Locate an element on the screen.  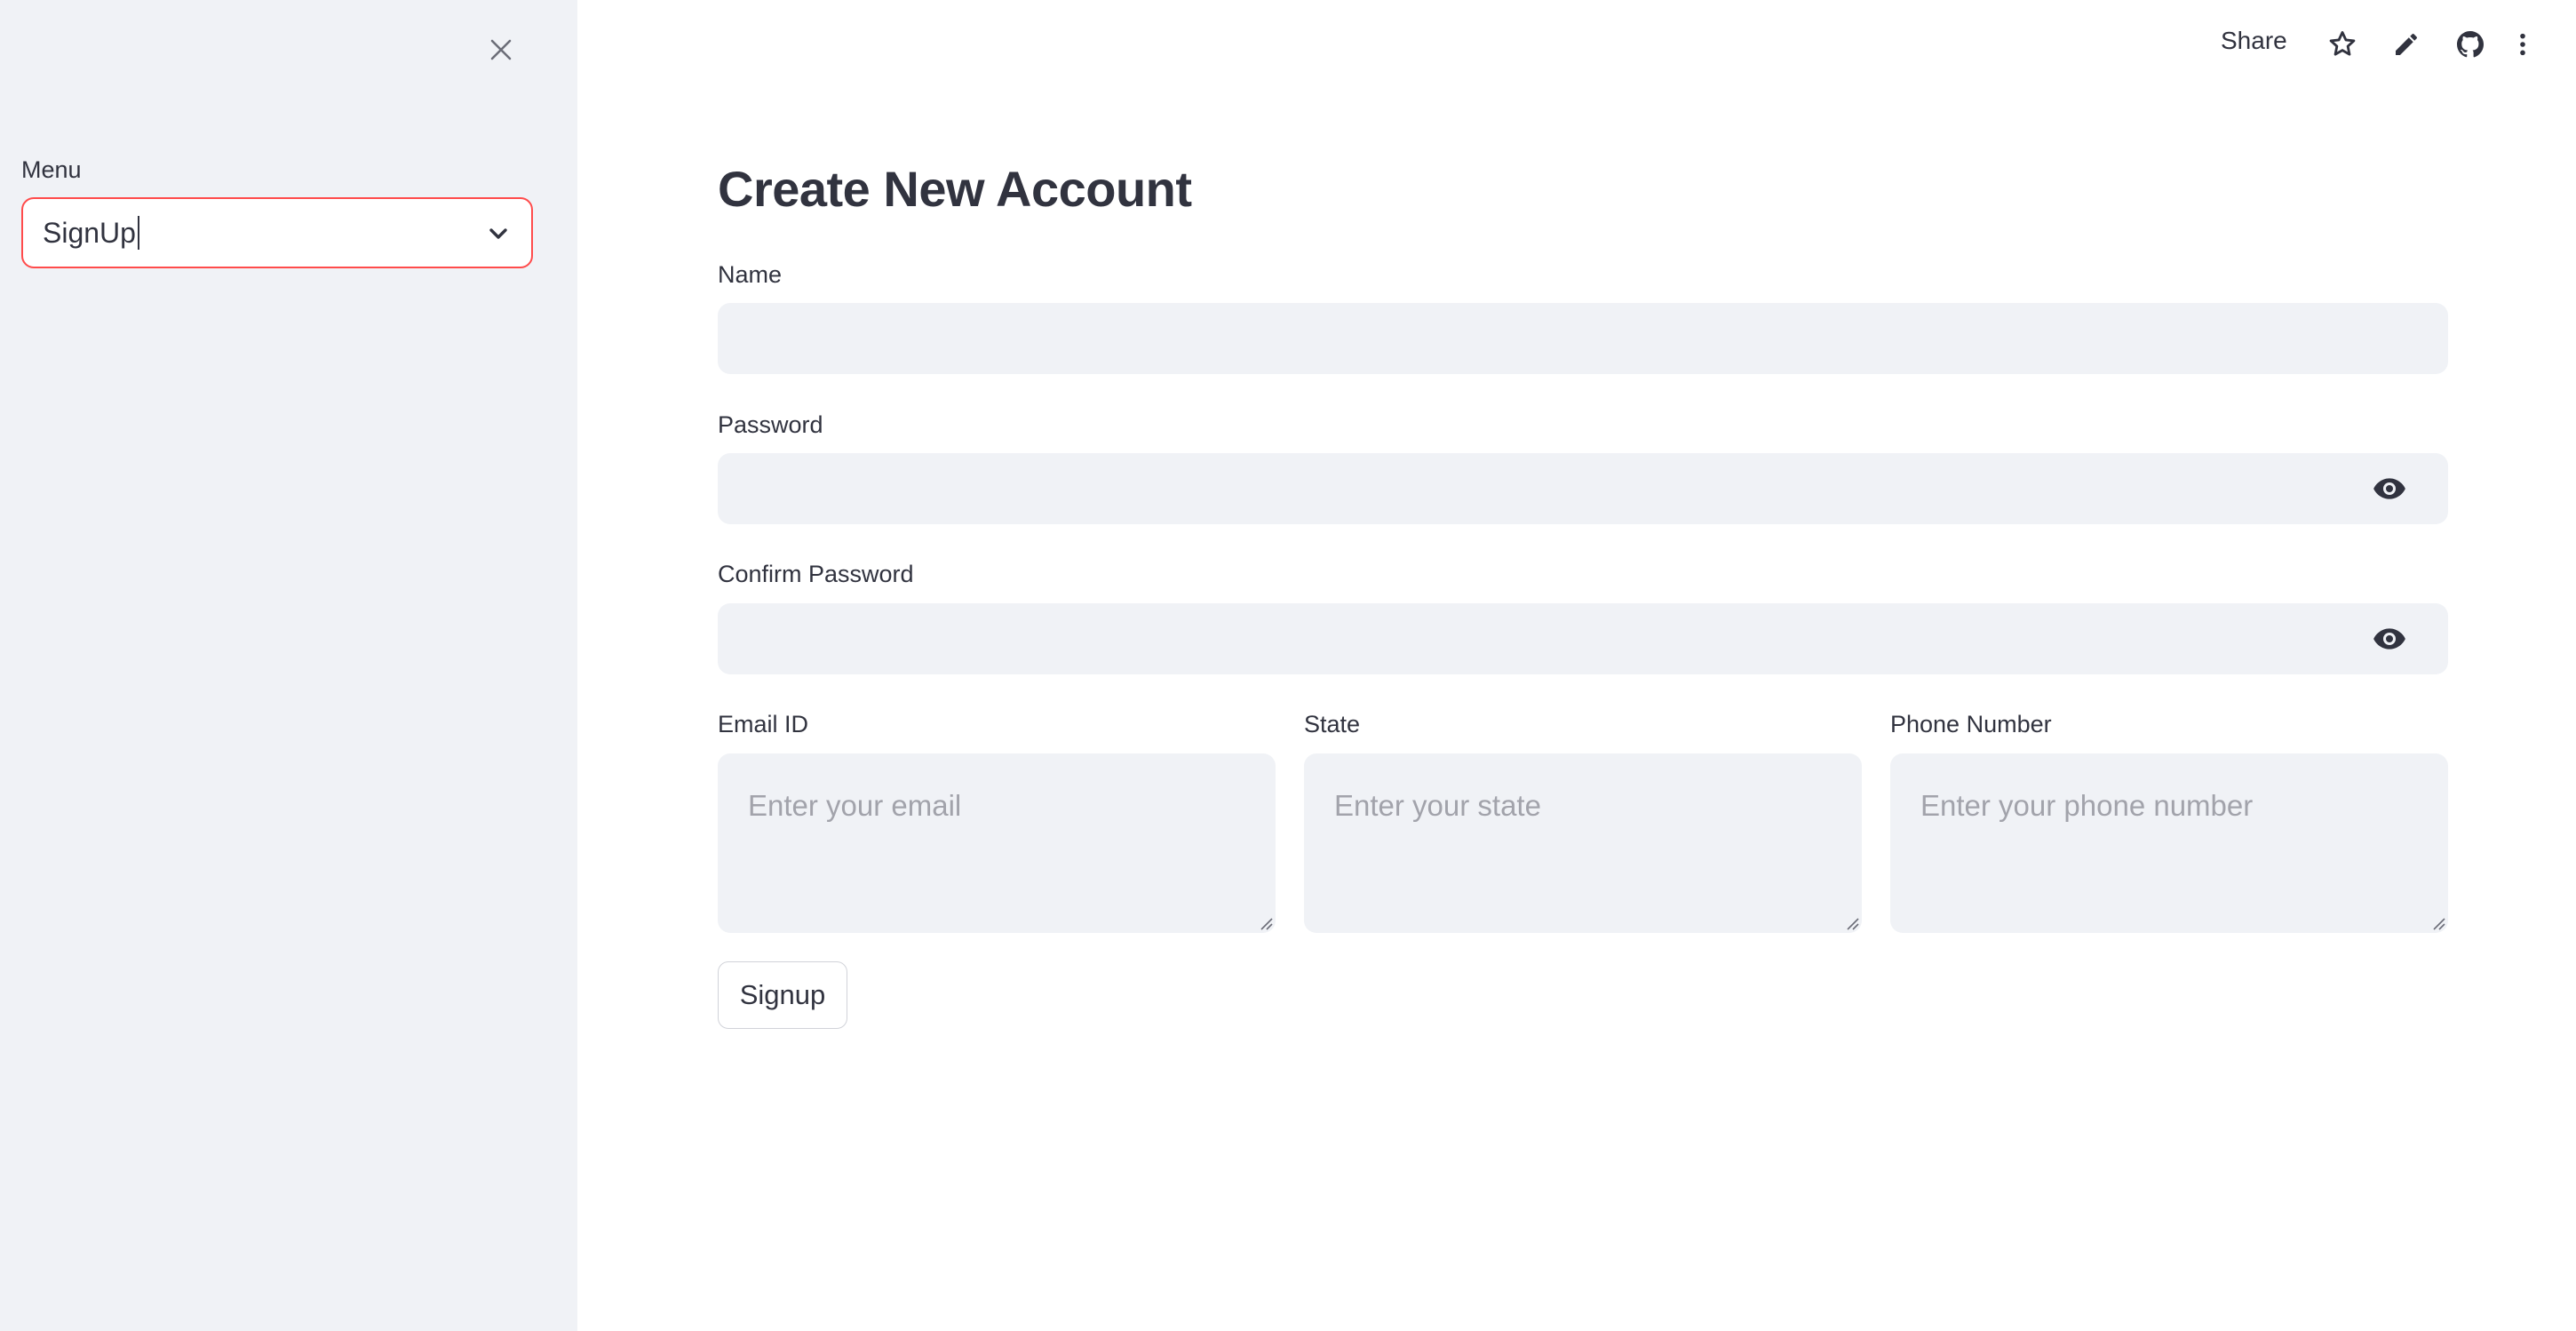
github-icon is located at coordinates (2470, 44).